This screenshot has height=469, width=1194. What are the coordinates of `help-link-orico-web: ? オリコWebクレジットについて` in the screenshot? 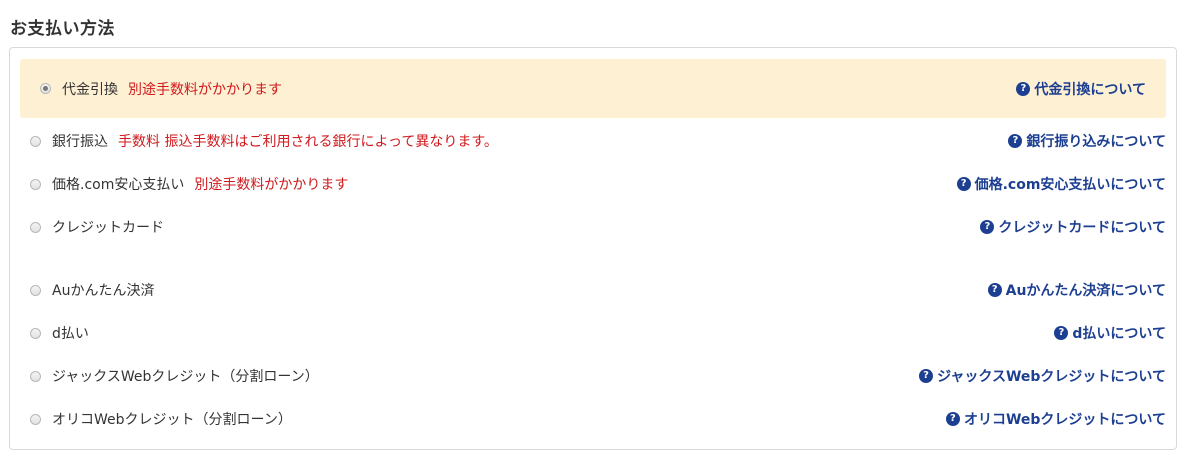 It's located at (1055, 419).